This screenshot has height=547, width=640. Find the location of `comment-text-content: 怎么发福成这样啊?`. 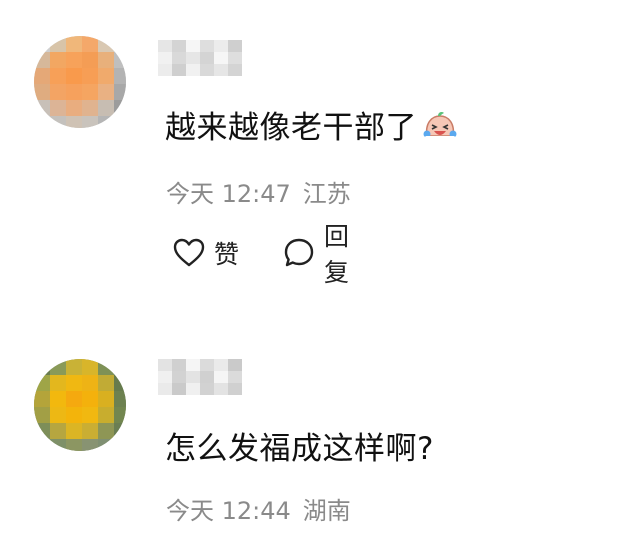

comment-text-content: 怎么发福成这样啊? is located at coordinates (299, 449).